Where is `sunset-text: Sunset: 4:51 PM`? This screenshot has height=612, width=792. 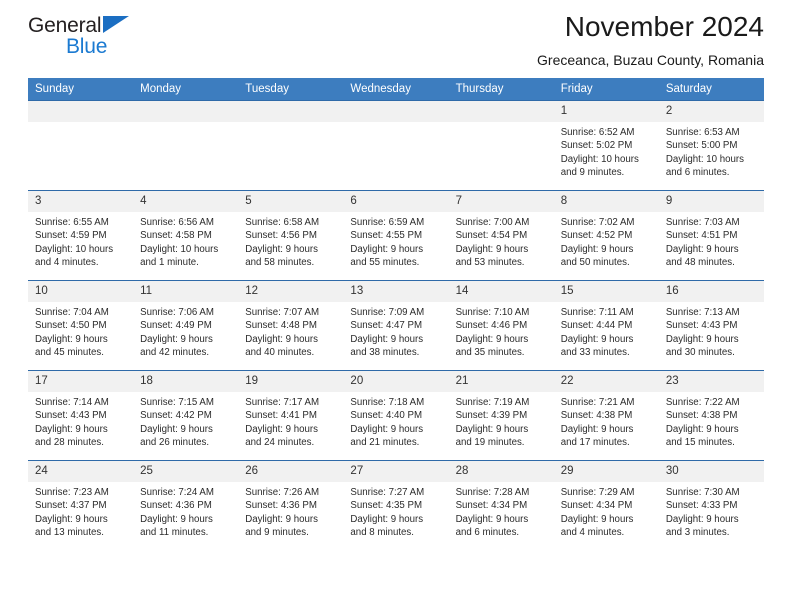 sunset-text: Sunset: 4:51 PM is located at coordinates (701, 236).